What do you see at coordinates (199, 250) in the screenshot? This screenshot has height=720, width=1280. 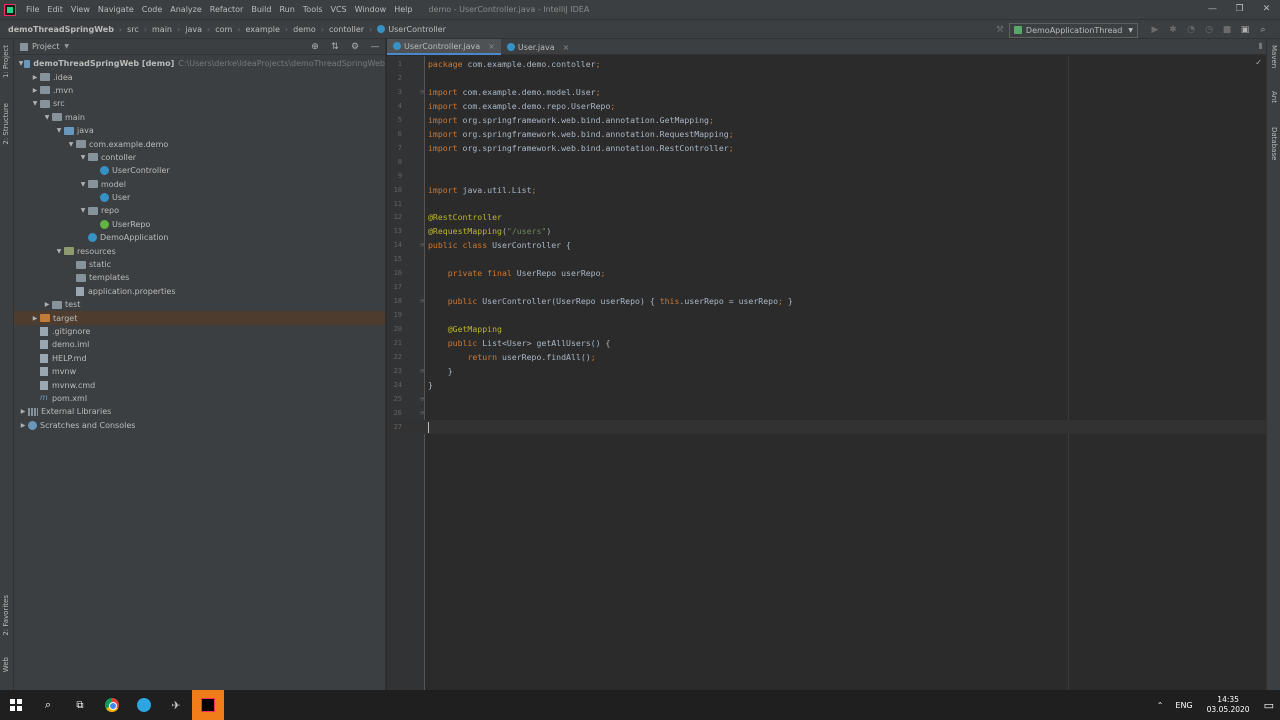 I see `tree-item: ▼ resources` at bounding box center [199, 250].